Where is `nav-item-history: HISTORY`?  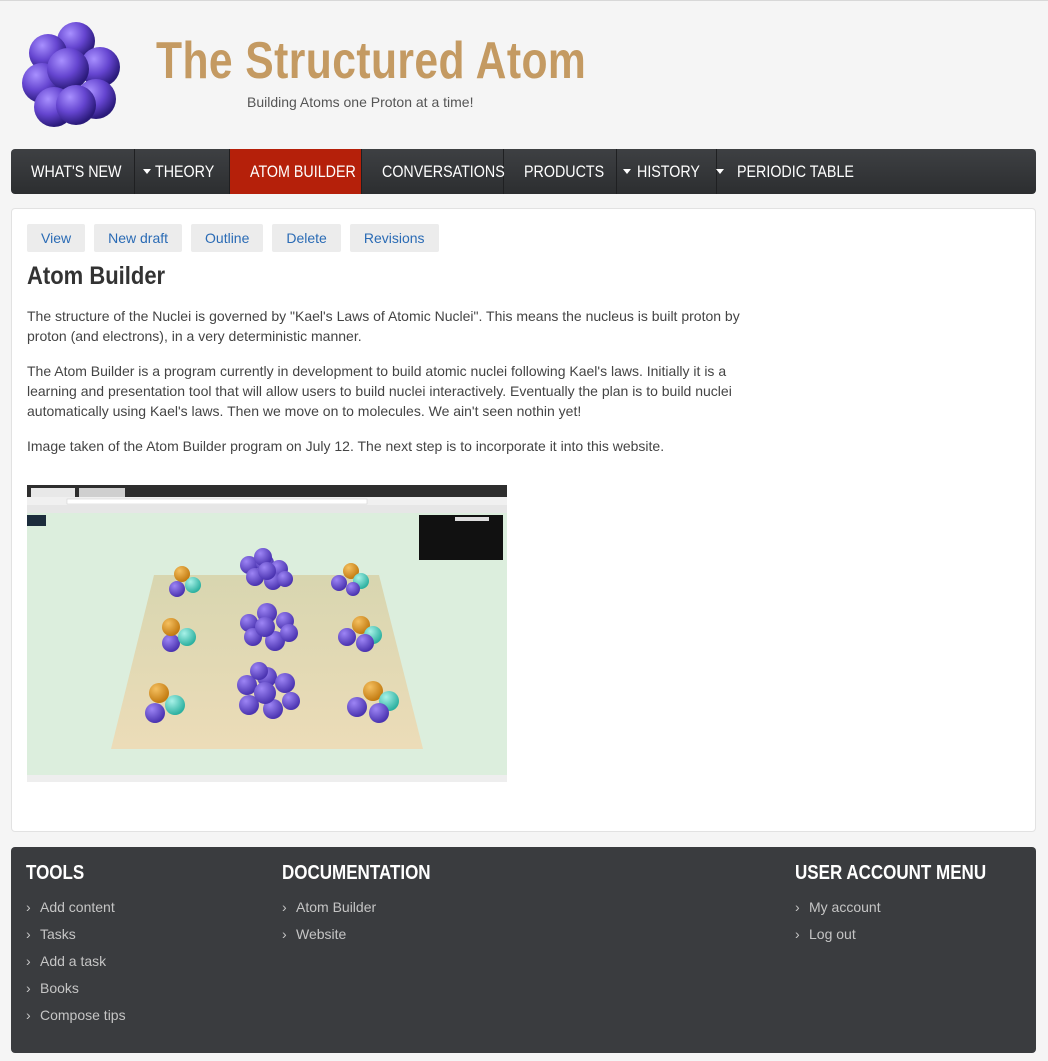
nav-item-history: HISTORY is located at coordinates (670, 171).